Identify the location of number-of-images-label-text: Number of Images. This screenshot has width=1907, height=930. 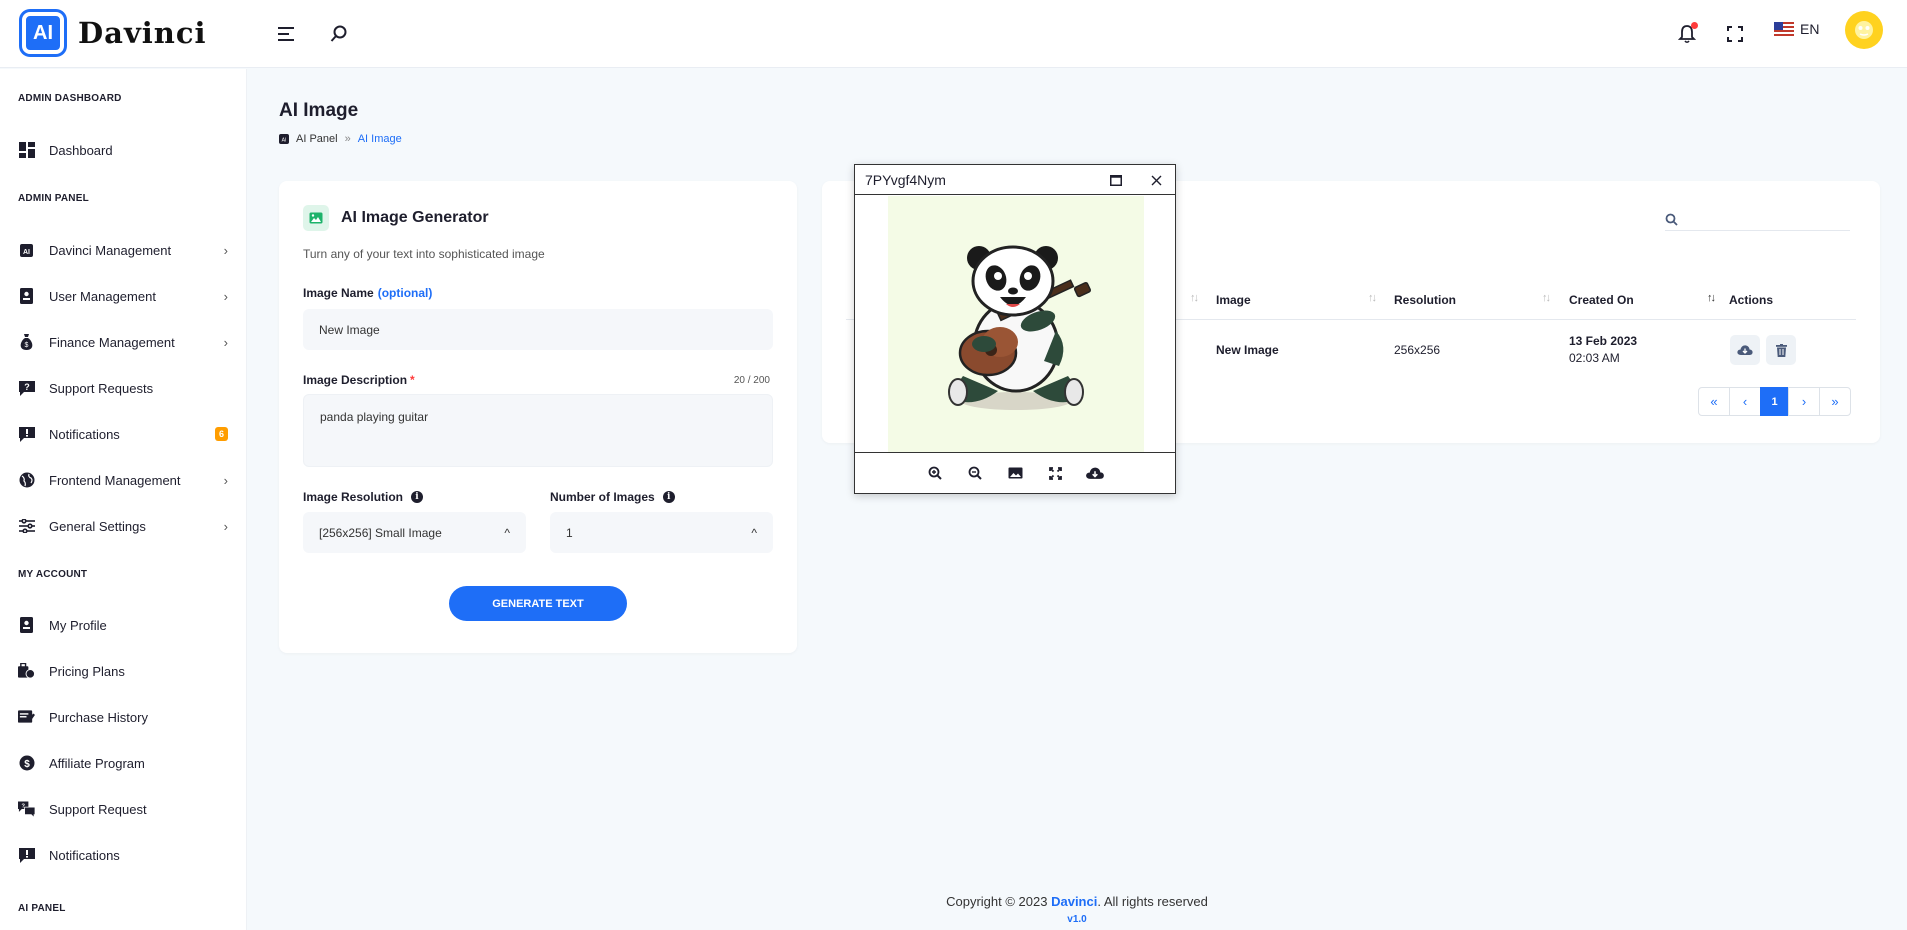
(602, 497).